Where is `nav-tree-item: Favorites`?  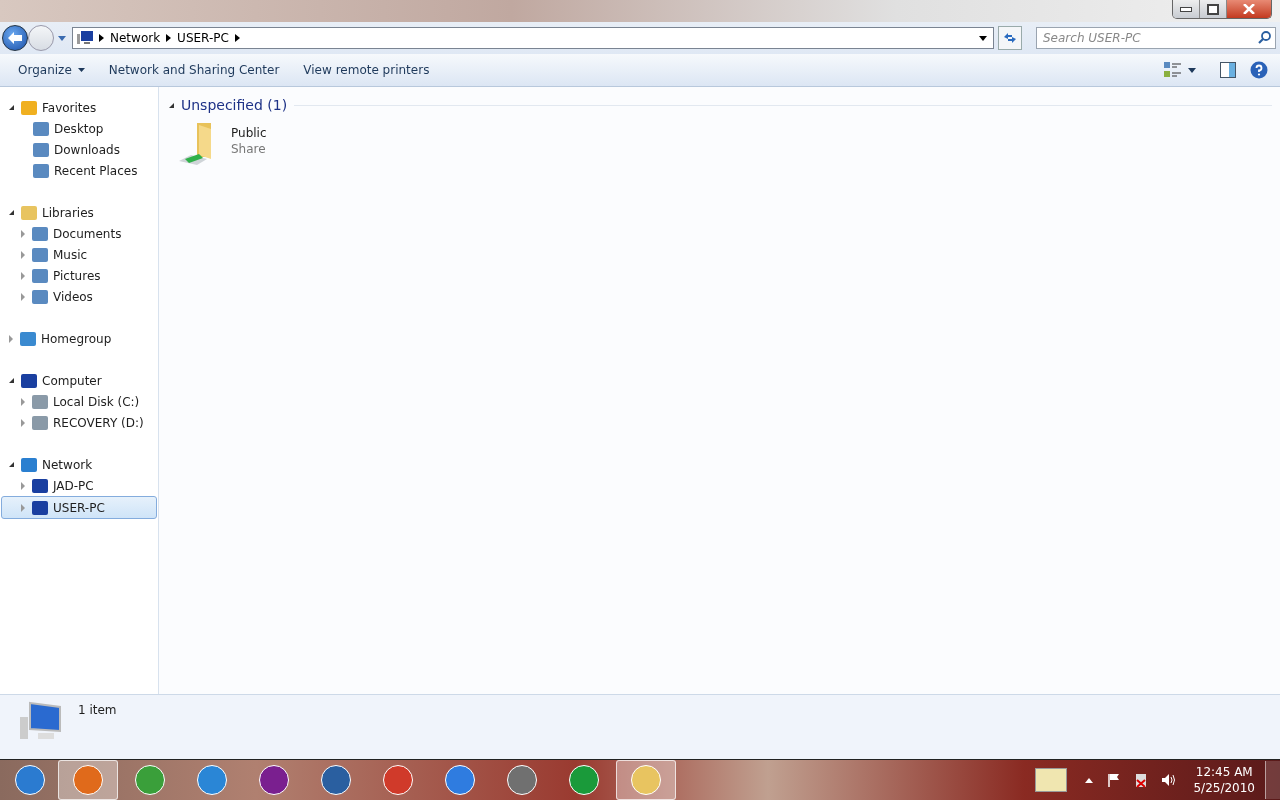
nav-tree-item: Favorites is located at coordinates (79, 107).